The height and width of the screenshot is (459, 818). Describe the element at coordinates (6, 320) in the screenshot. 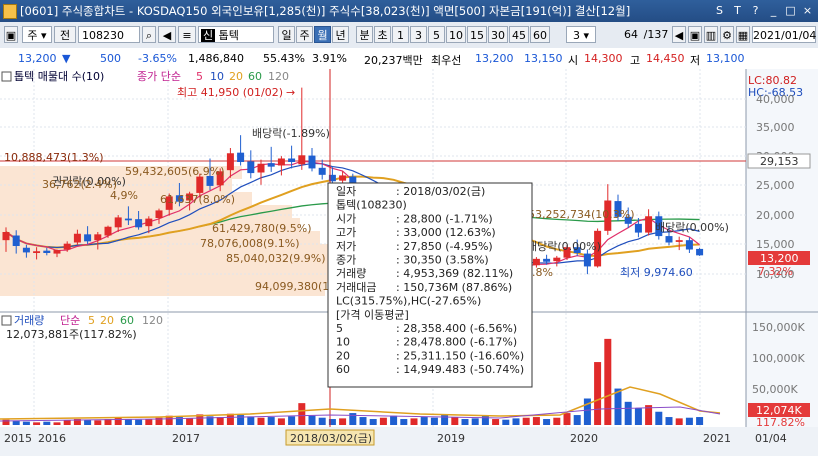

I see `volume-legend-box` at that location.